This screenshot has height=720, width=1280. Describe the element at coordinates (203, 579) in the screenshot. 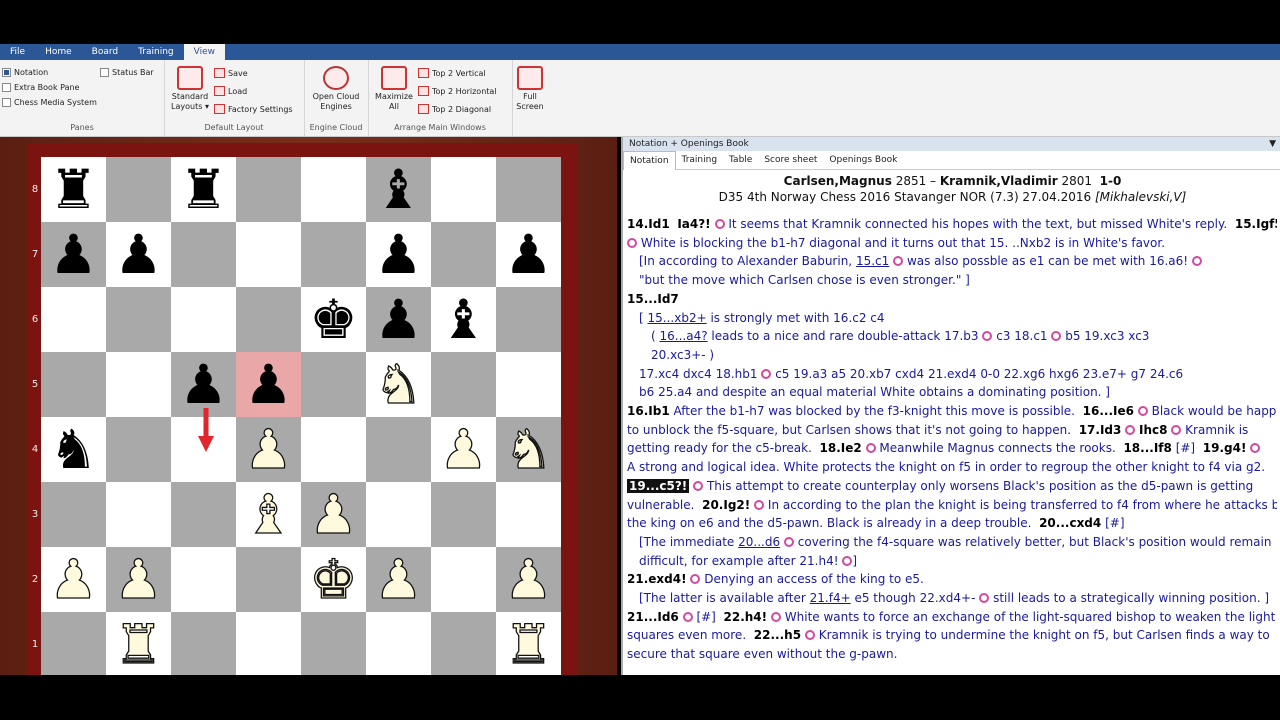

I see `square-c2` at that location.